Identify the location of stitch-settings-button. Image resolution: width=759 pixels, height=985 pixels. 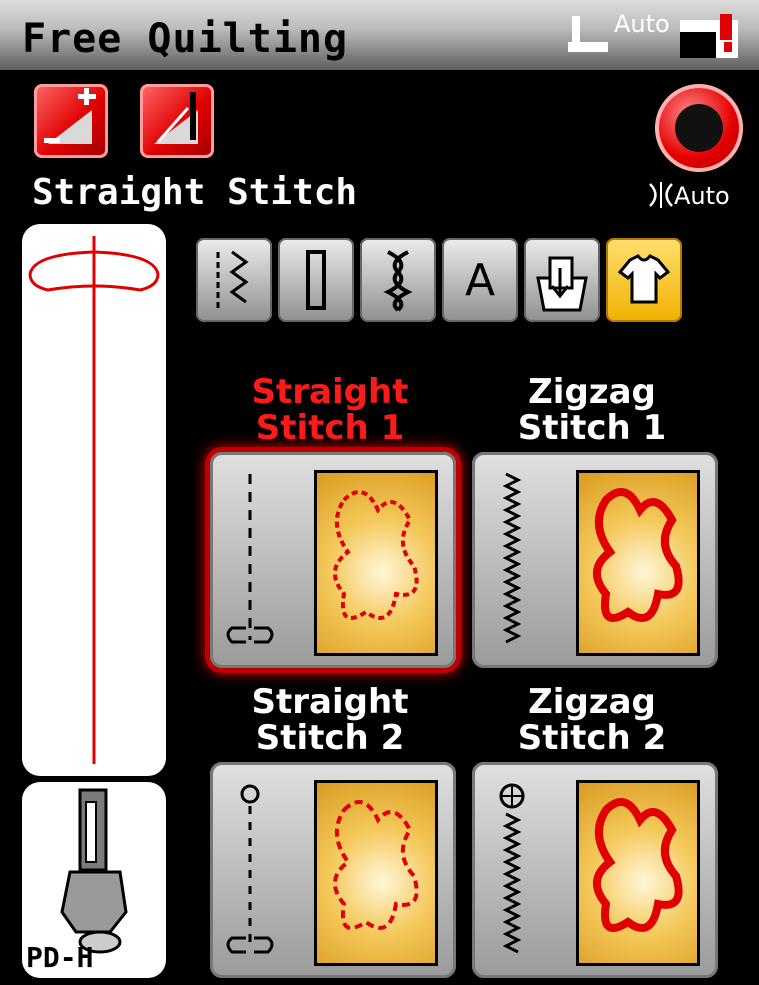
(71, 121).